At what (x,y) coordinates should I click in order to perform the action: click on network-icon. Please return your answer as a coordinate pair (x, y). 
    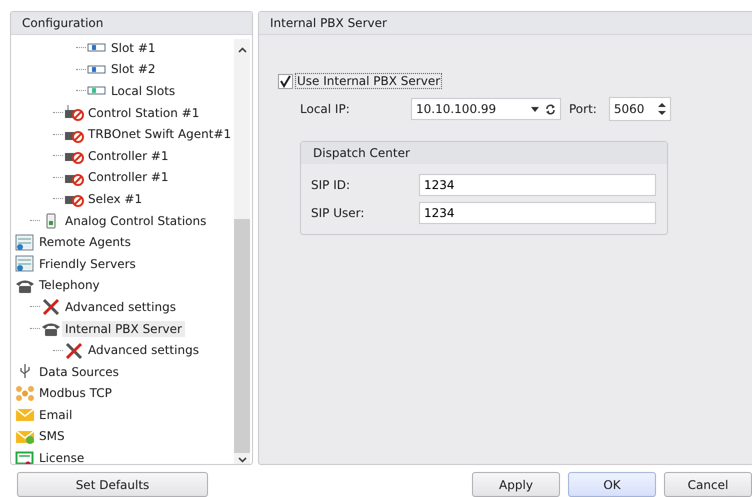
    Looking at the image, I should click on (25, 393).